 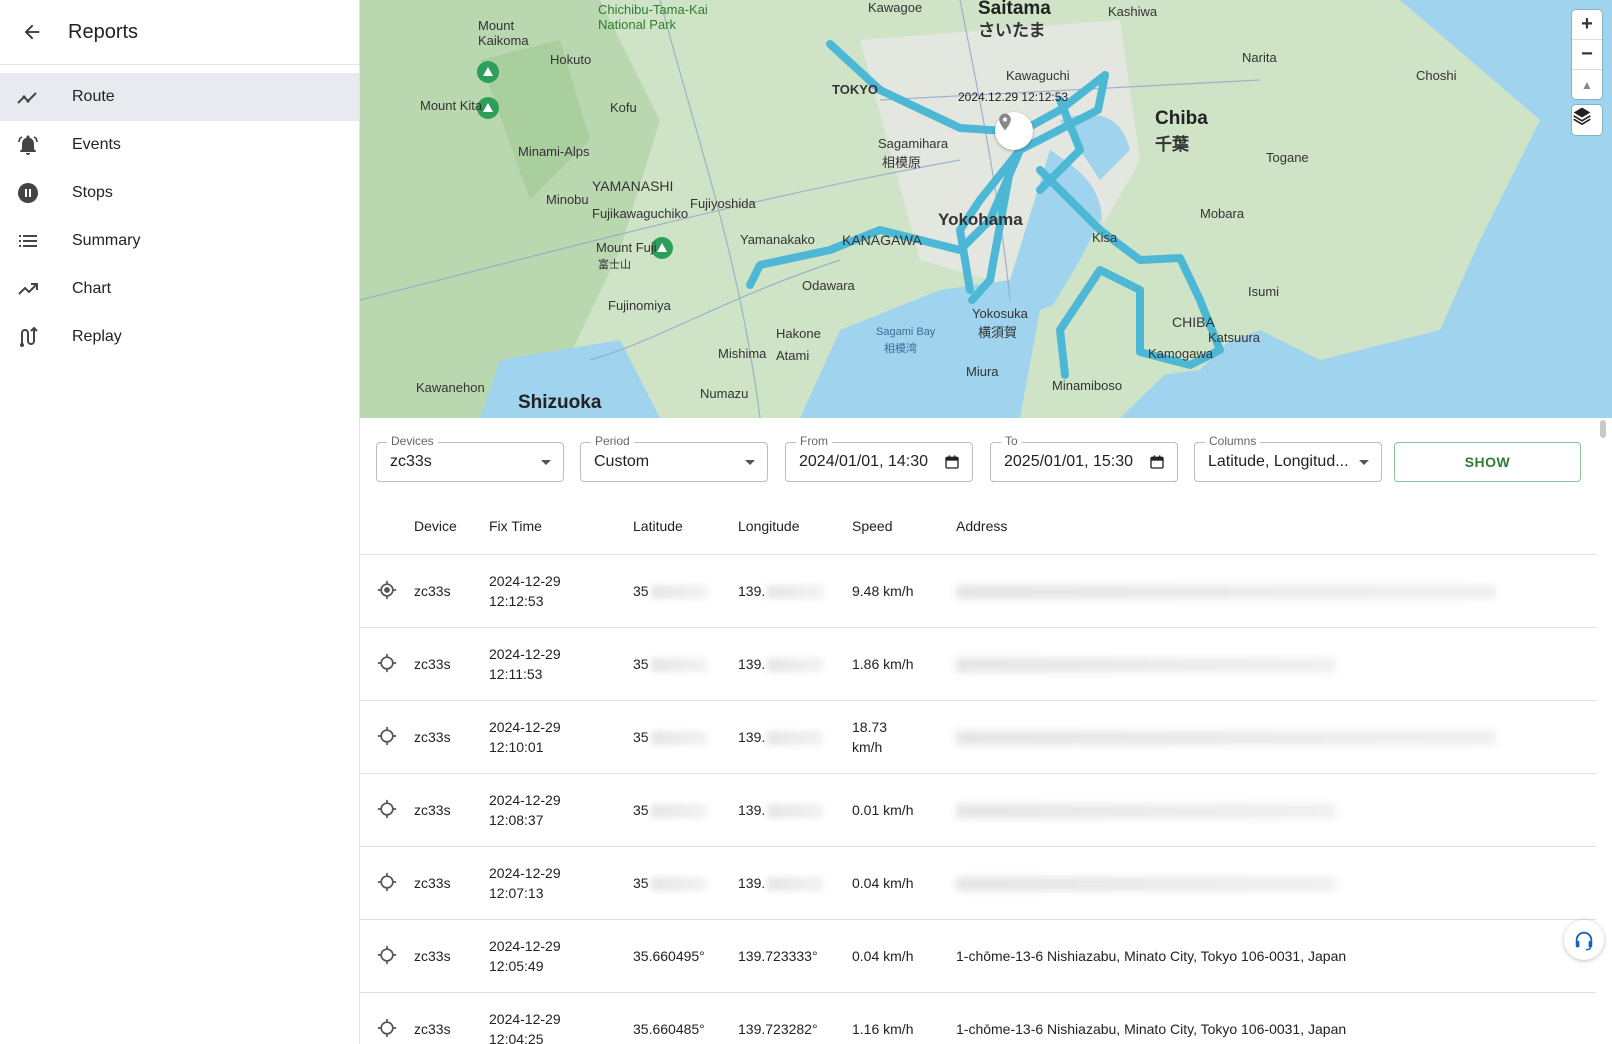 What do you see at coordinates (36, 337) in the screenshot?
I see `replay-icon` at bounding box center [36, 337].